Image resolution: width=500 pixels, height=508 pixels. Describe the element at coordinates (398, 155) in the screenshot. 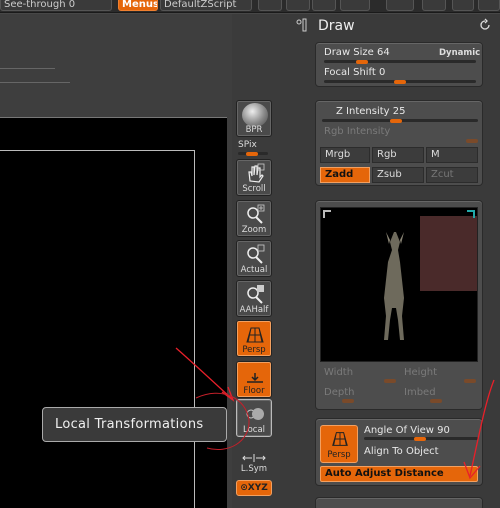

I see `rgb-button: Rgb` at that location.